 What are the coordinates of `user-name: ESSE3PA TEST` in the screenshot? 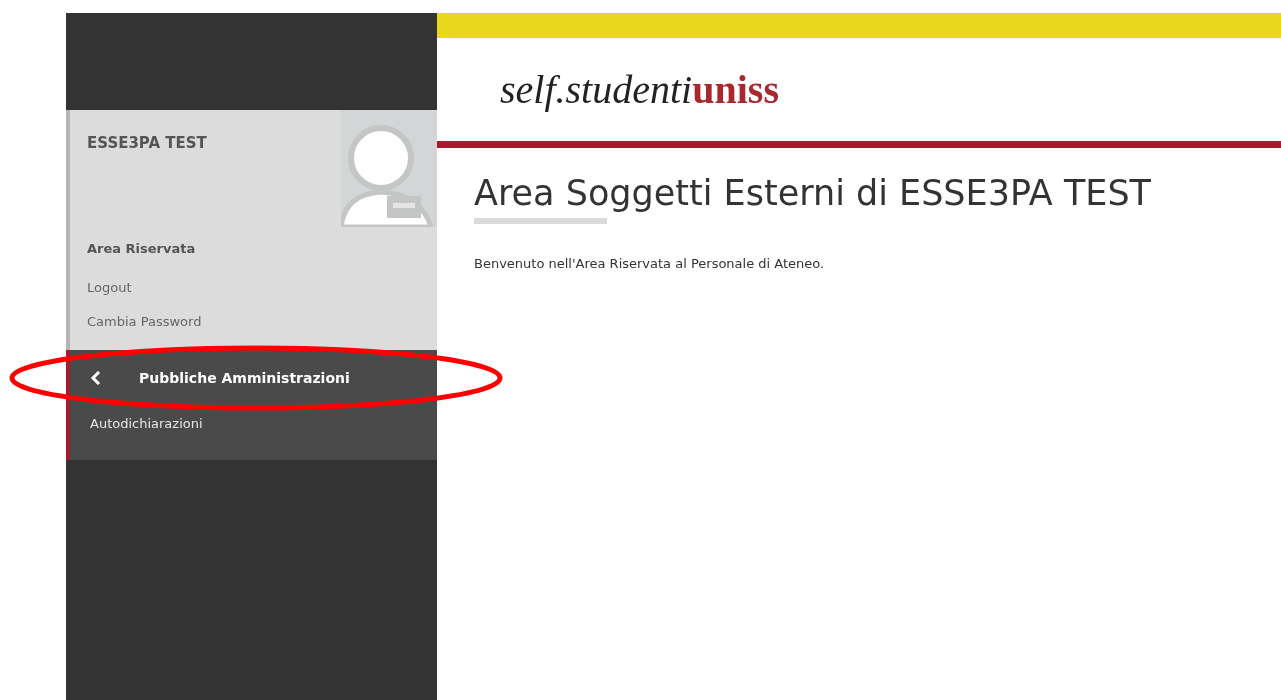 It's located at (147, 143).